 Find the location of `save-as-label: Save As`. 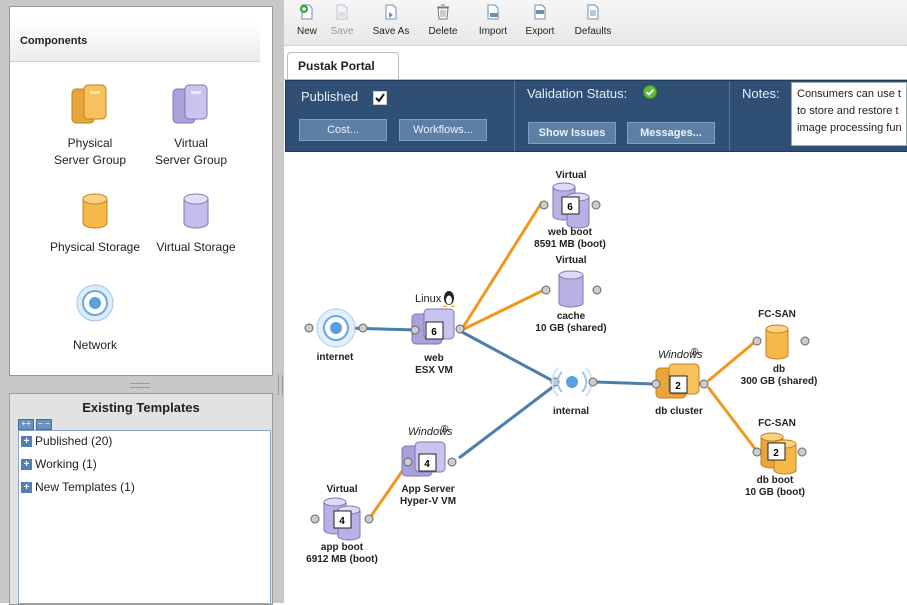

save-as-label: Save As is located at coordinates (391, 31).